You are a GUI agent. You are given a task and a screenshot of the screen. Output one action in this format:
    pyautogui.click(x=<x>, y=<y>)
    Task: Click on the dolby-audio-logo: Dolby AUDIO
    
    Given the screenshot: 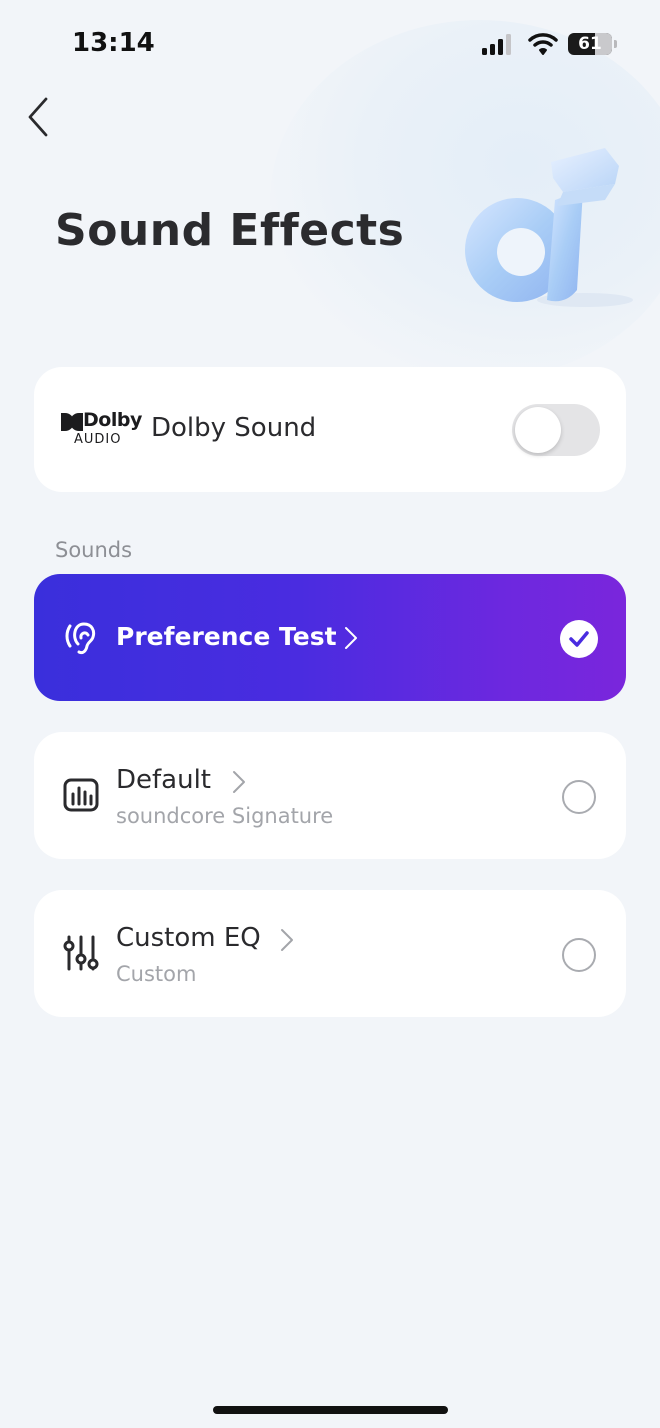 What is the action you would take?
    pyautogui.click(x=101, y=430)
    